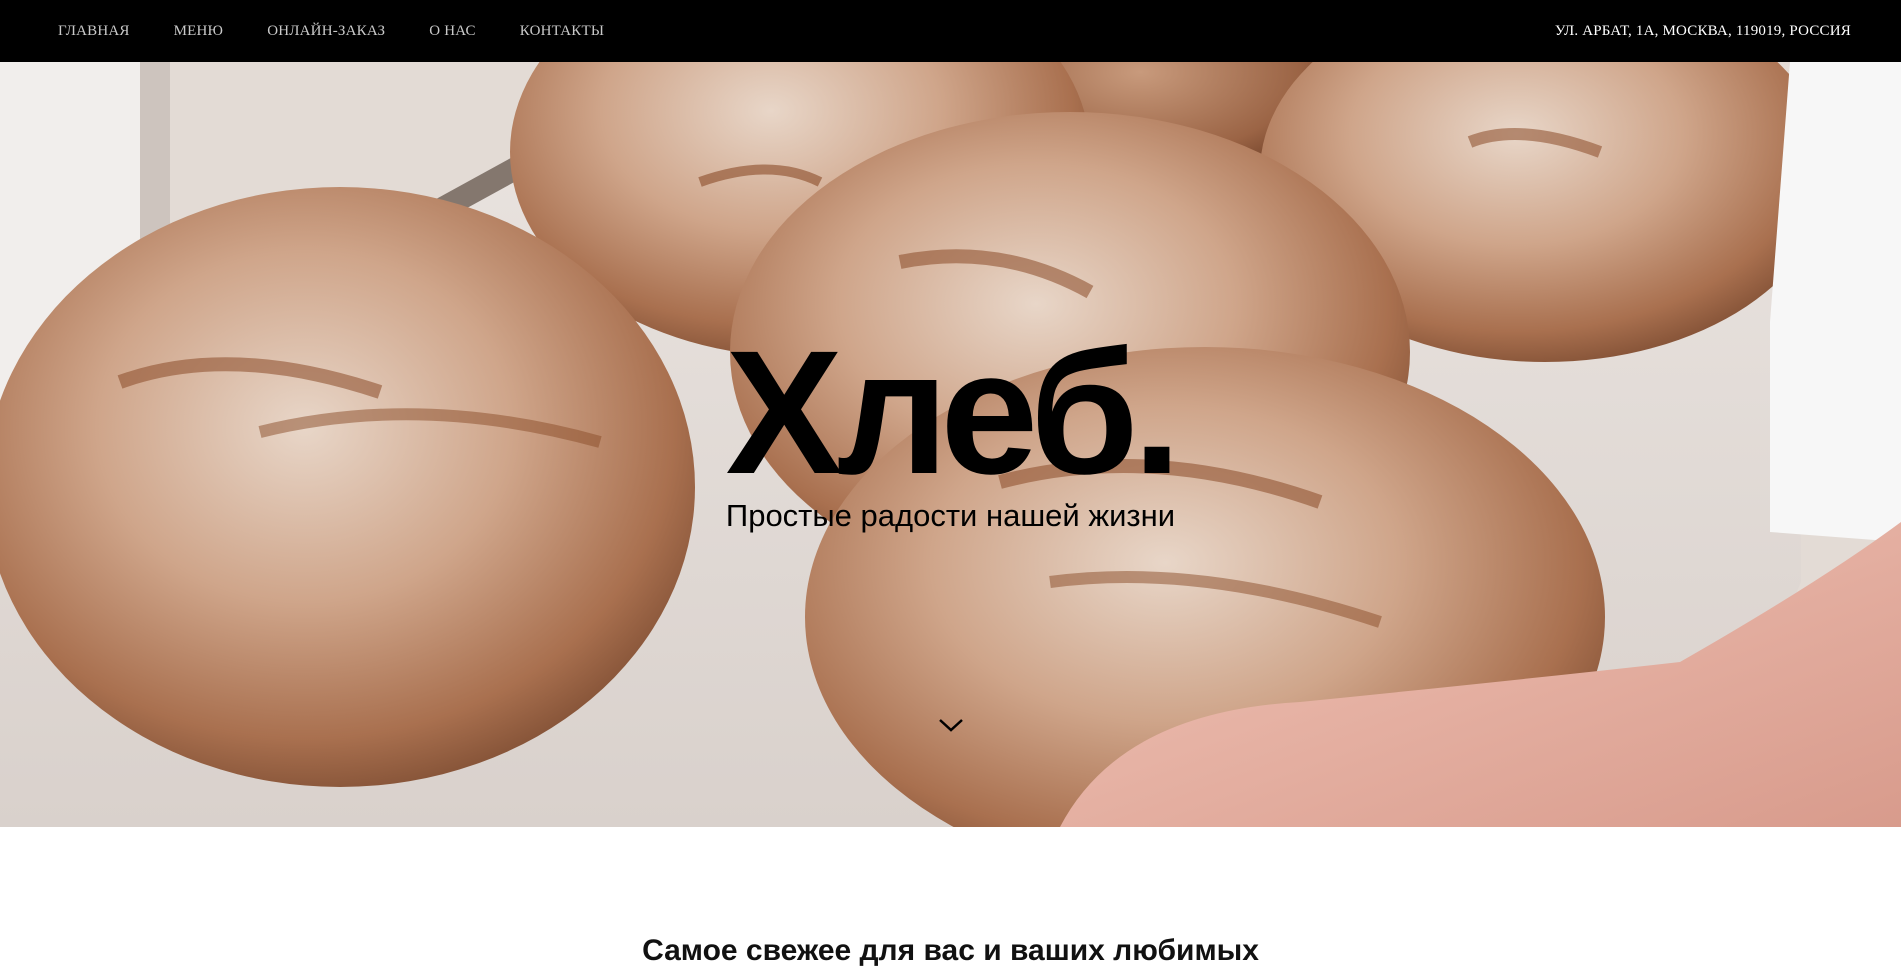 The width and height of the screenshot is (1901, 968). I want to click on main-nav: ГЛАВНАЯ МЕНЮ ОНЛАЙН-ЗАКАЗ О НАС КОНТАКТЫ, so click(353, 31).